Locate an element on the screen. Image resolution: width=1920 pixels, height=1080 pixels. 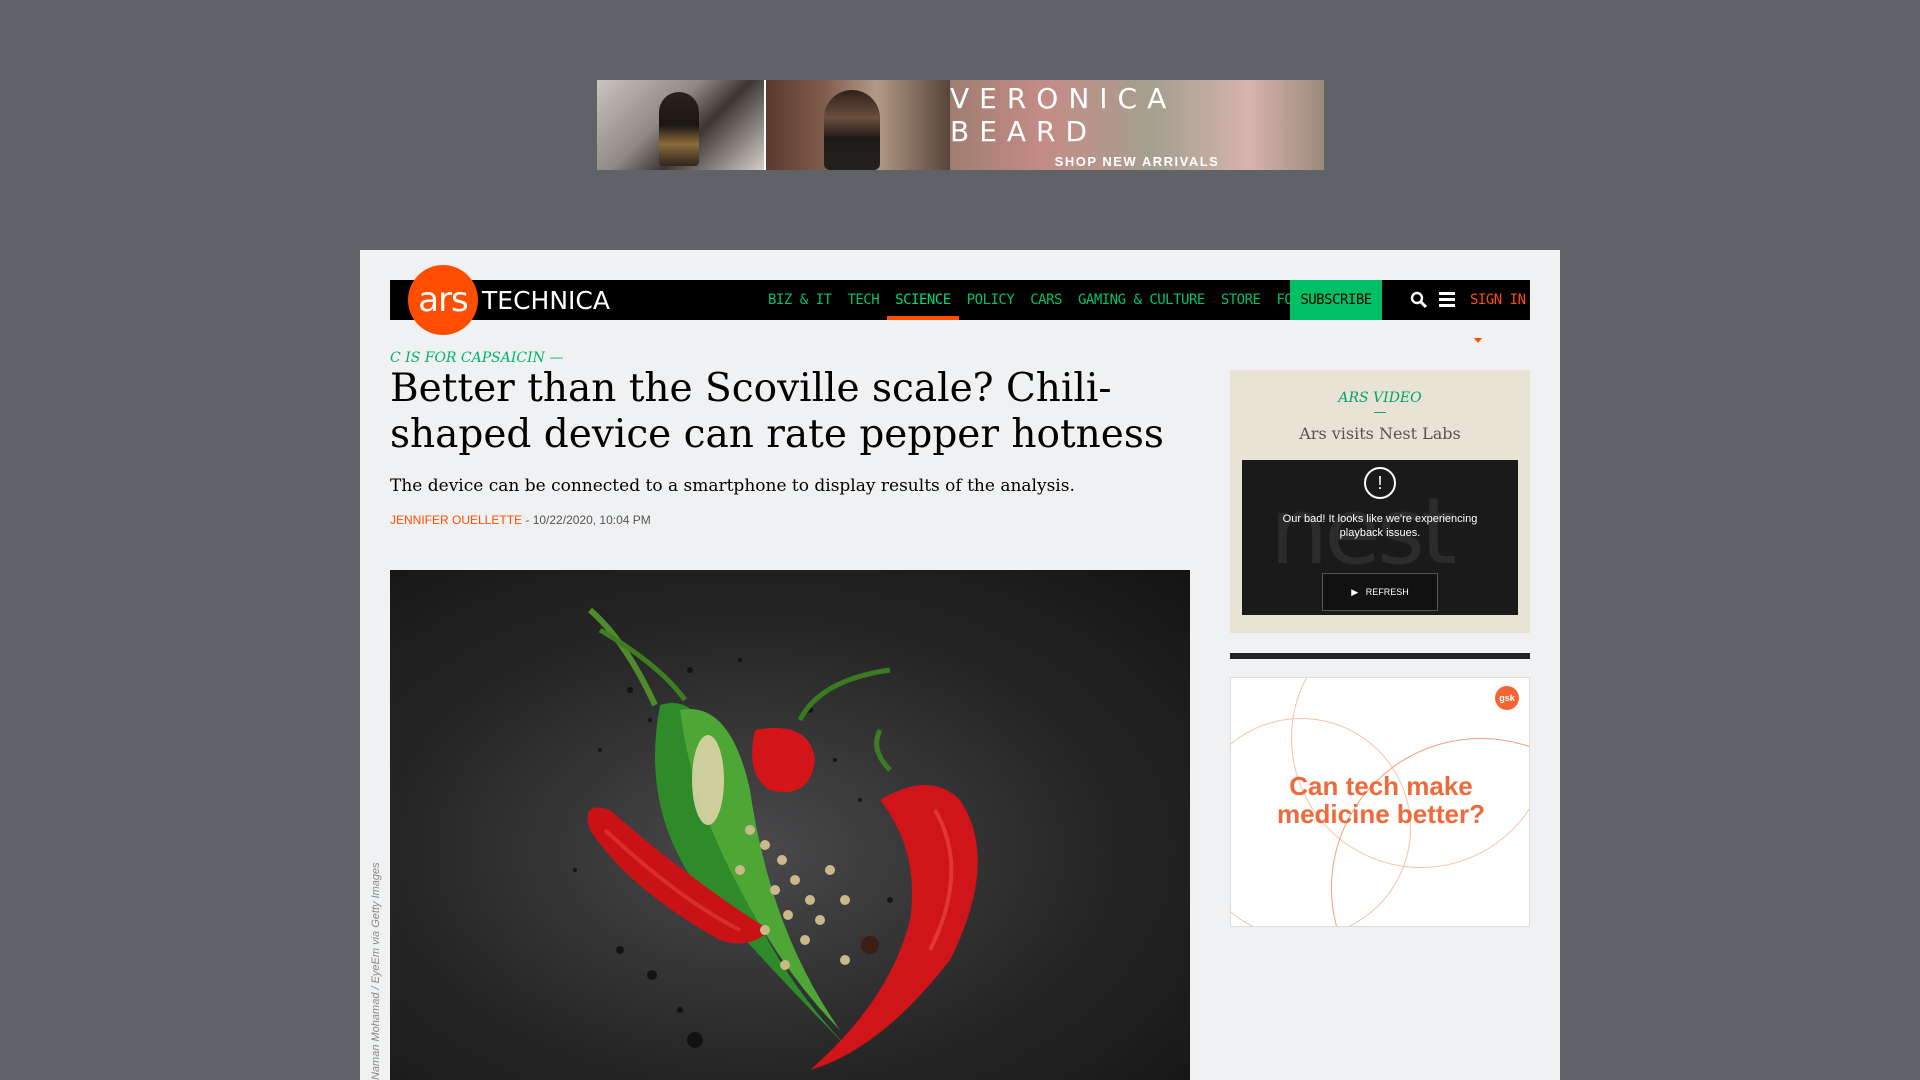
publish-date: 10/22/2020, 10:04 PM is located at coordinates (591, 520).